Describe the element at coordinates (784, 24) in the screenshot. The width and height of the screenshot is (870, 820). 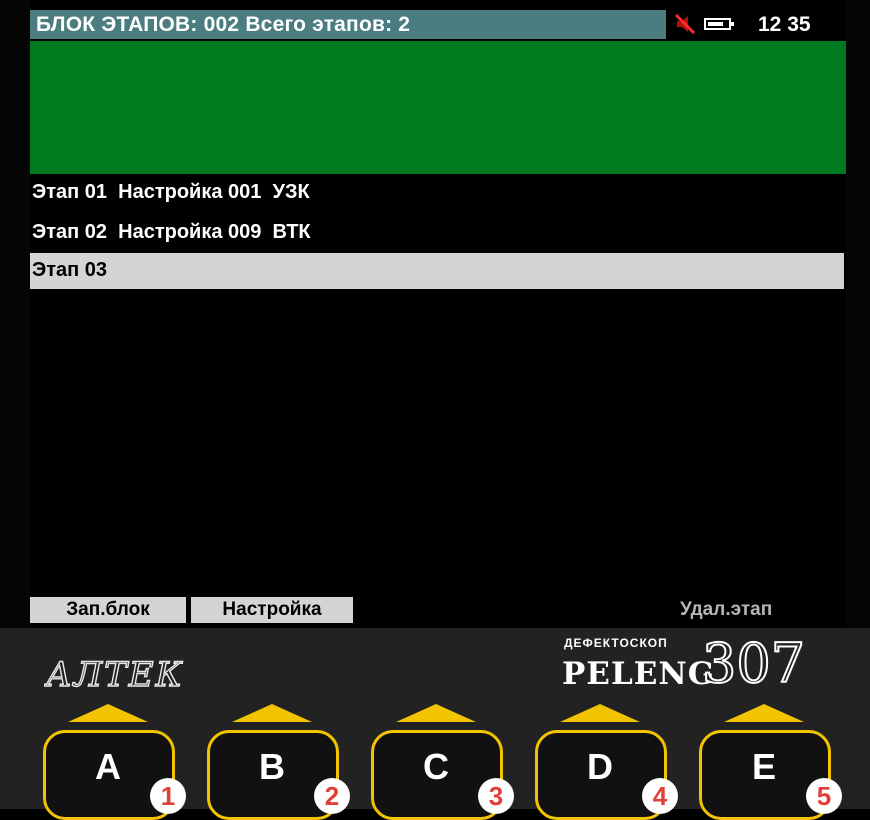
I see `clock: 12 35` at that location.